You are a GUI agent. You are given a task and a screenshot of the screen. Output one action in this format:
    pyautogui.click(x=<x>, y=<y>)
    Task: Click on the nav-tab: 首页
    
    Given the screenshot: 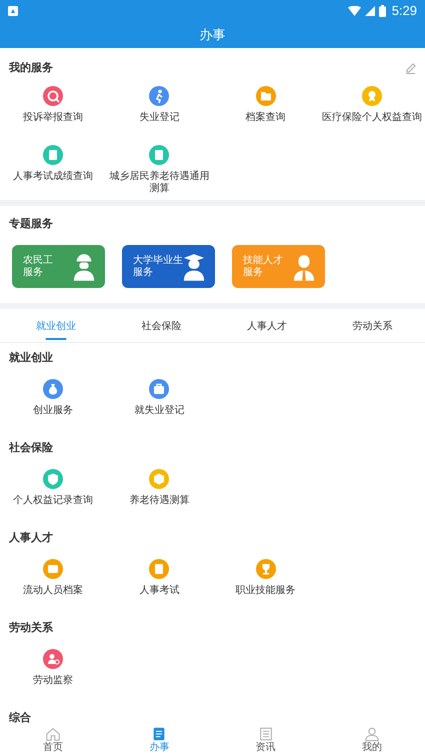 What is the action you would take?
    pyautogui.click(x=53, y=740)
    